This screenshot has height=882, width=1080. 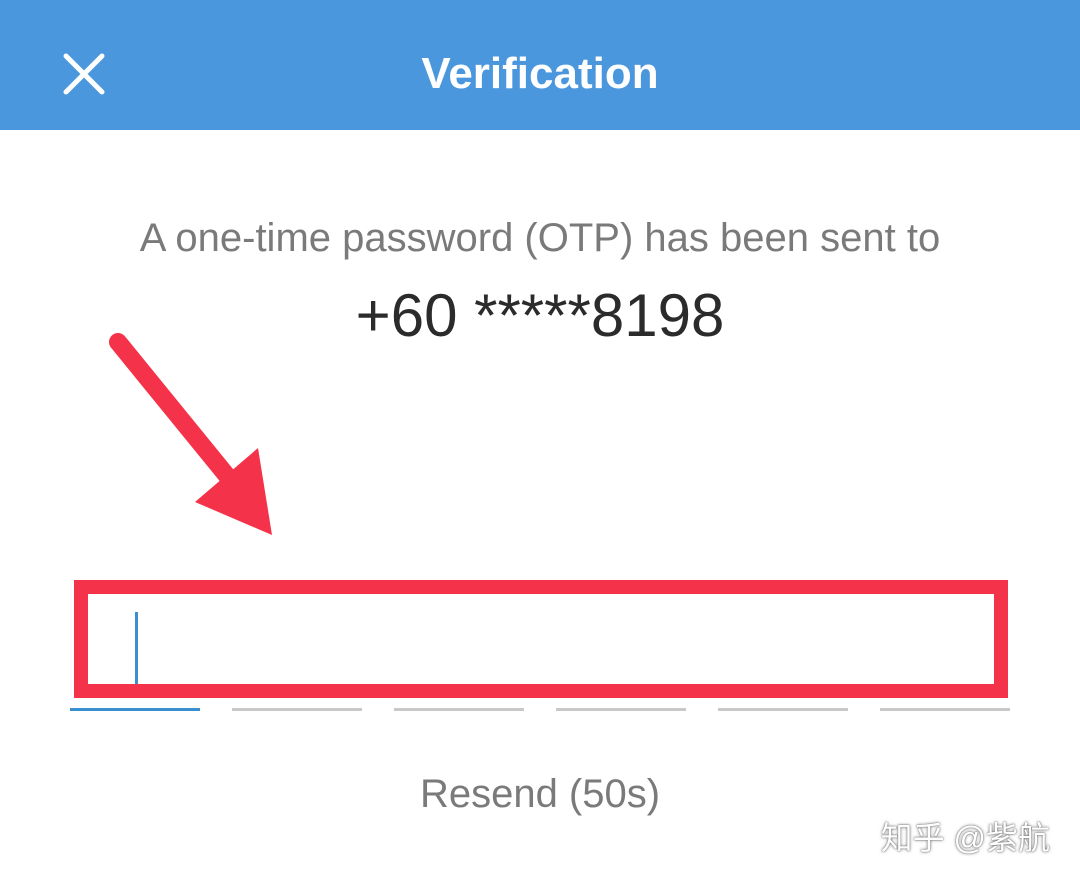 I want to click on watermark: 知乎 @紫航, so click(x=965, y=838).